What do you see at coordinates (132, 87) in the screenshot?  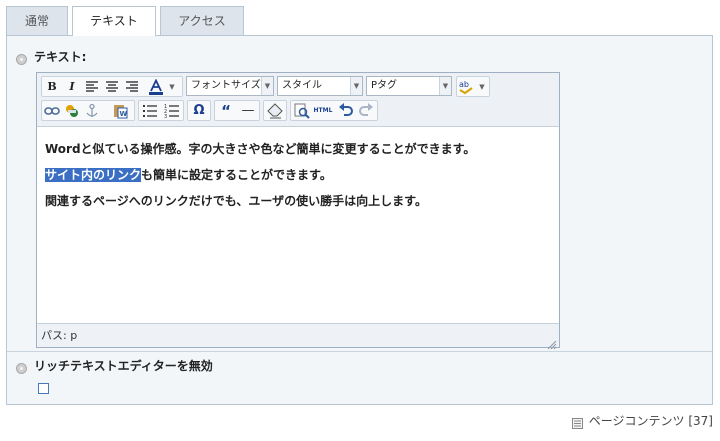 I see `align-right-icon` at bounding box center [132, 87].